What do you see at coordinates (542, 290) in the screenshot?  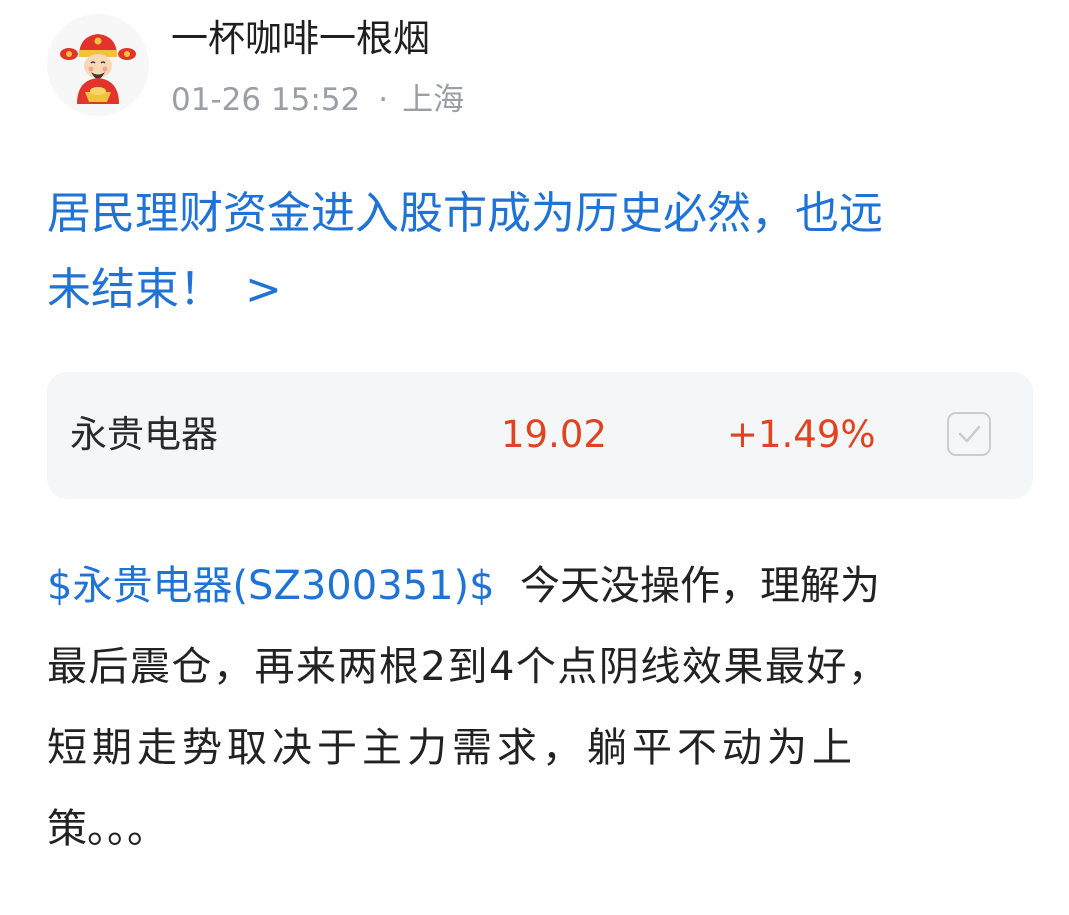 I see `post-title-line-2: 未结束！ >` at bounding box center [542, 290].